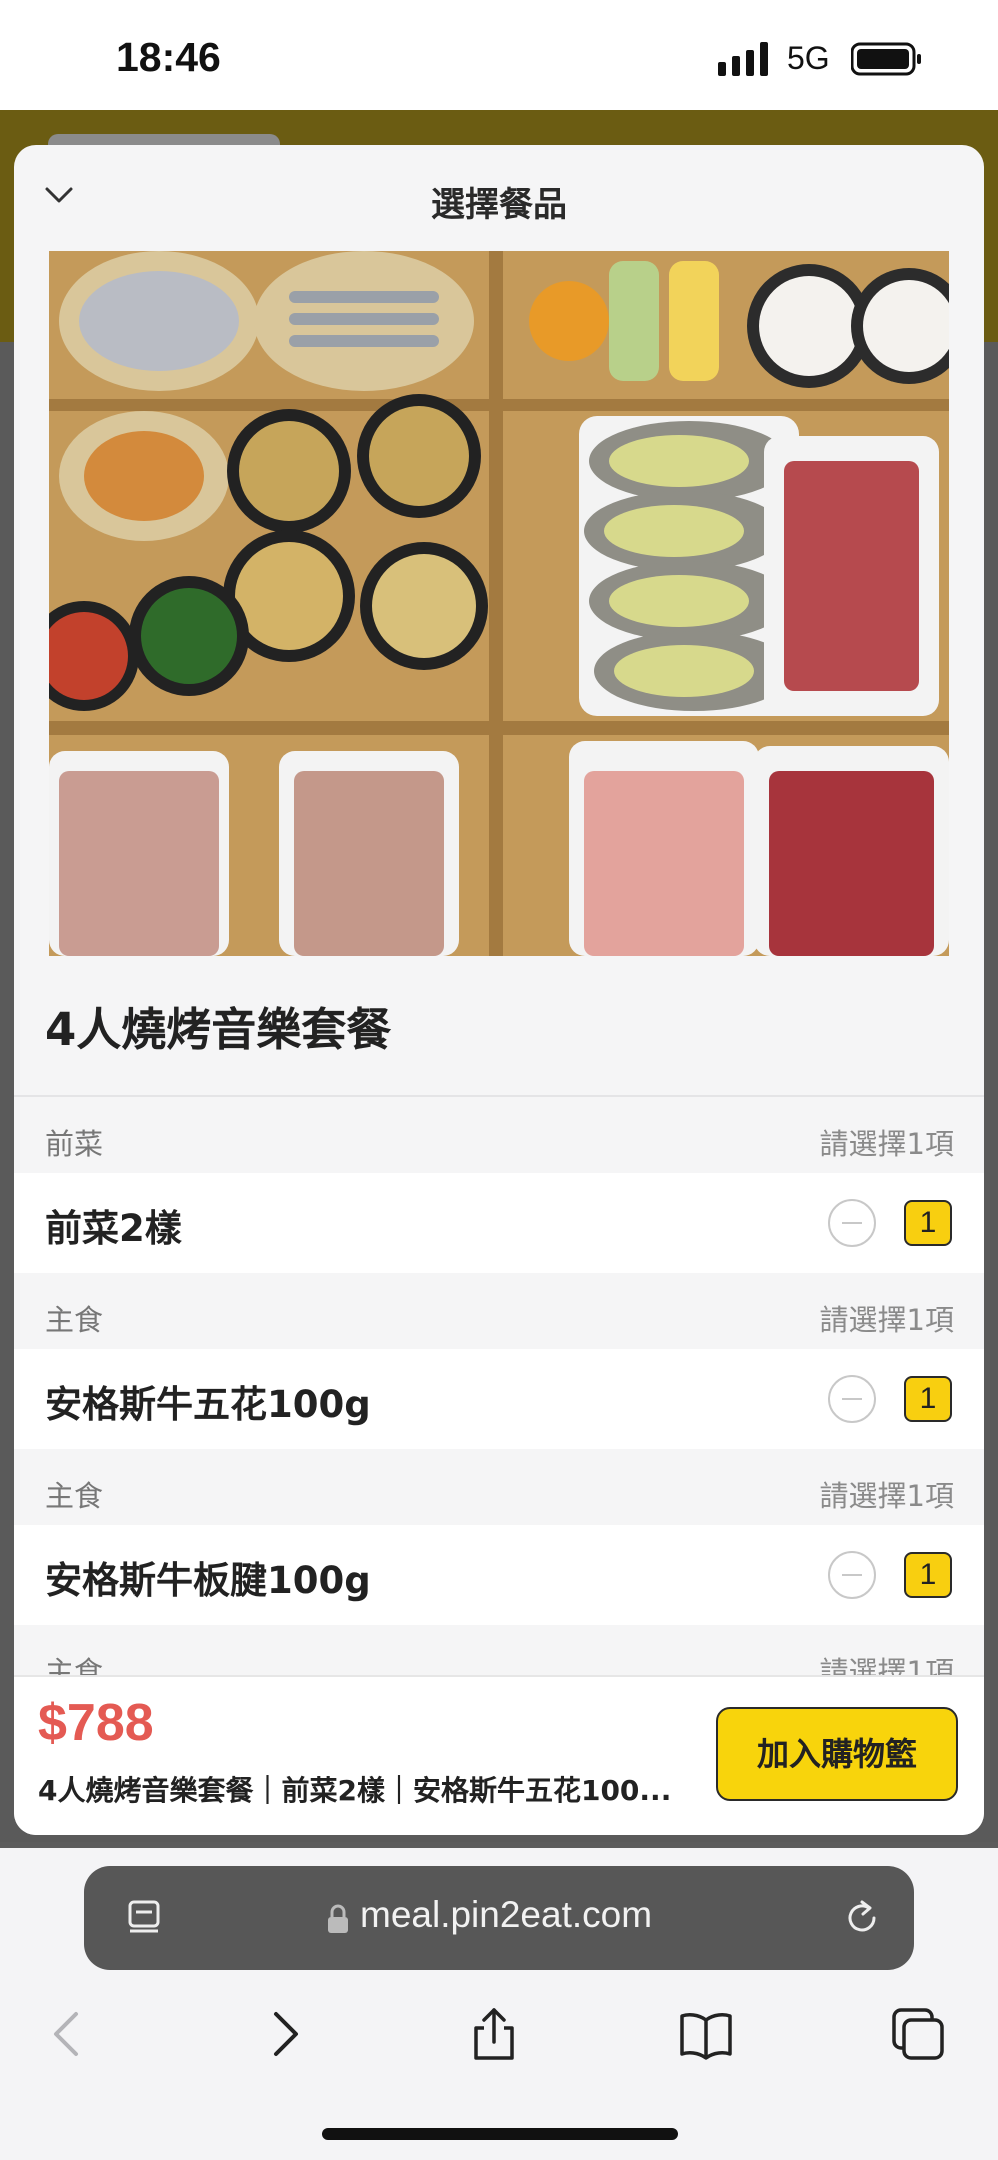 The height and width of the screenshot is (2160, 998). Describe the element at coordinates (499, 1575) in the screenshot. I see `option-row-beef-flat-iron: 安格斯牛板腱100g 1` at that location.